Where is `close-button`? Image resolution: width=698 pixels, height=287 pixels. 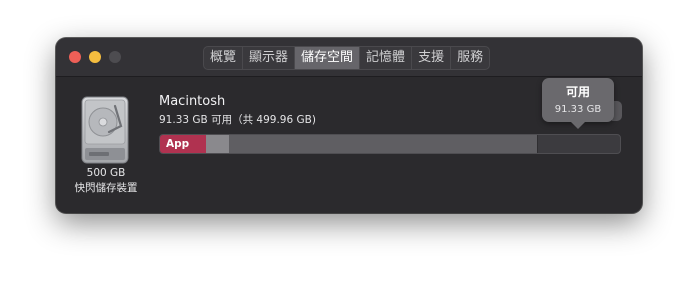
close-button is located at coordinates (75, 57).